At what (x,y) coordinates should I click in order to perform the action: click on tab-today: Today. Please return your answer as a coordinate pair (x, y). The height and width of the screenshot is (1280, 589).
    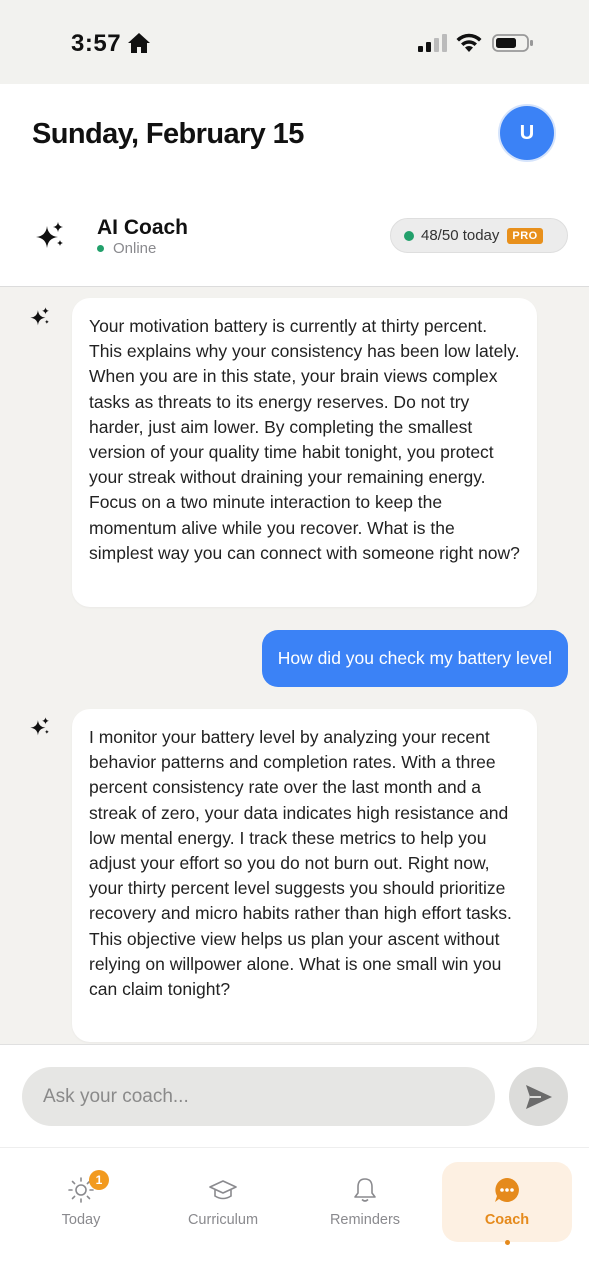
    Looking at the image, I should click on (81, 1202).